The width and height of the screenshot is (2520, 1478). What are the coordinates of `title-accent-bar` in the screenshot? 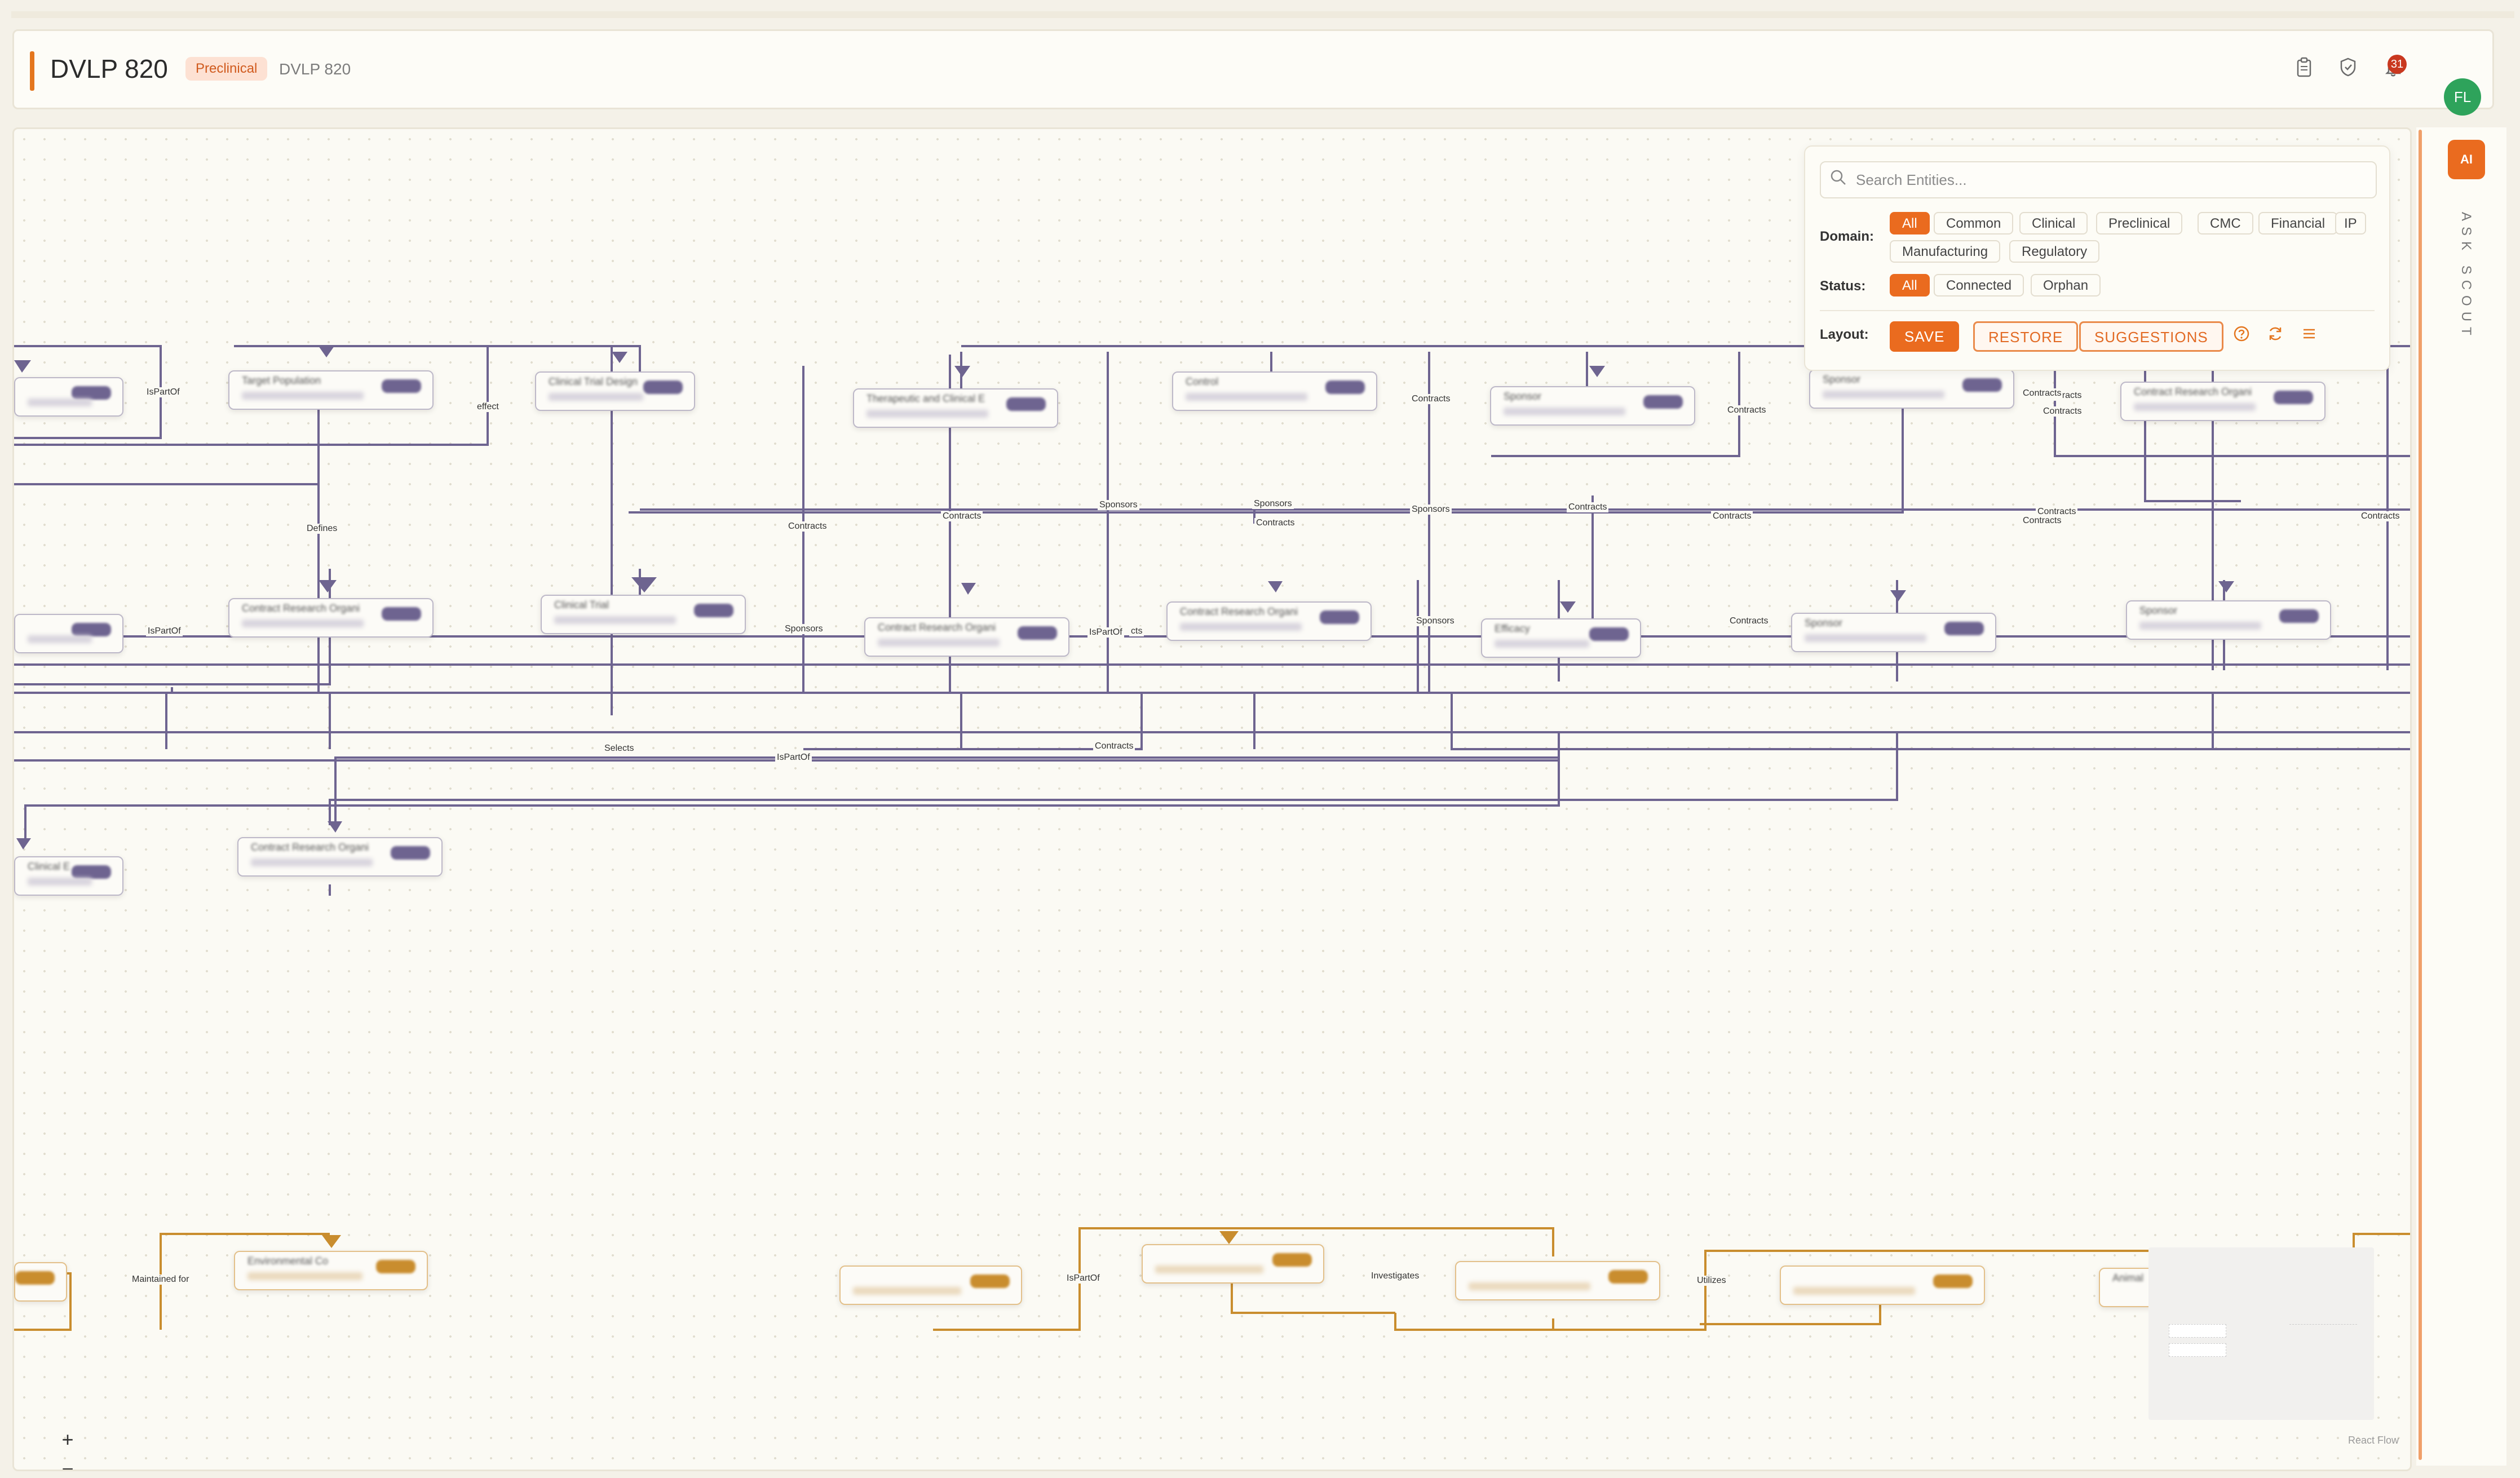 It's located at (32, 71).